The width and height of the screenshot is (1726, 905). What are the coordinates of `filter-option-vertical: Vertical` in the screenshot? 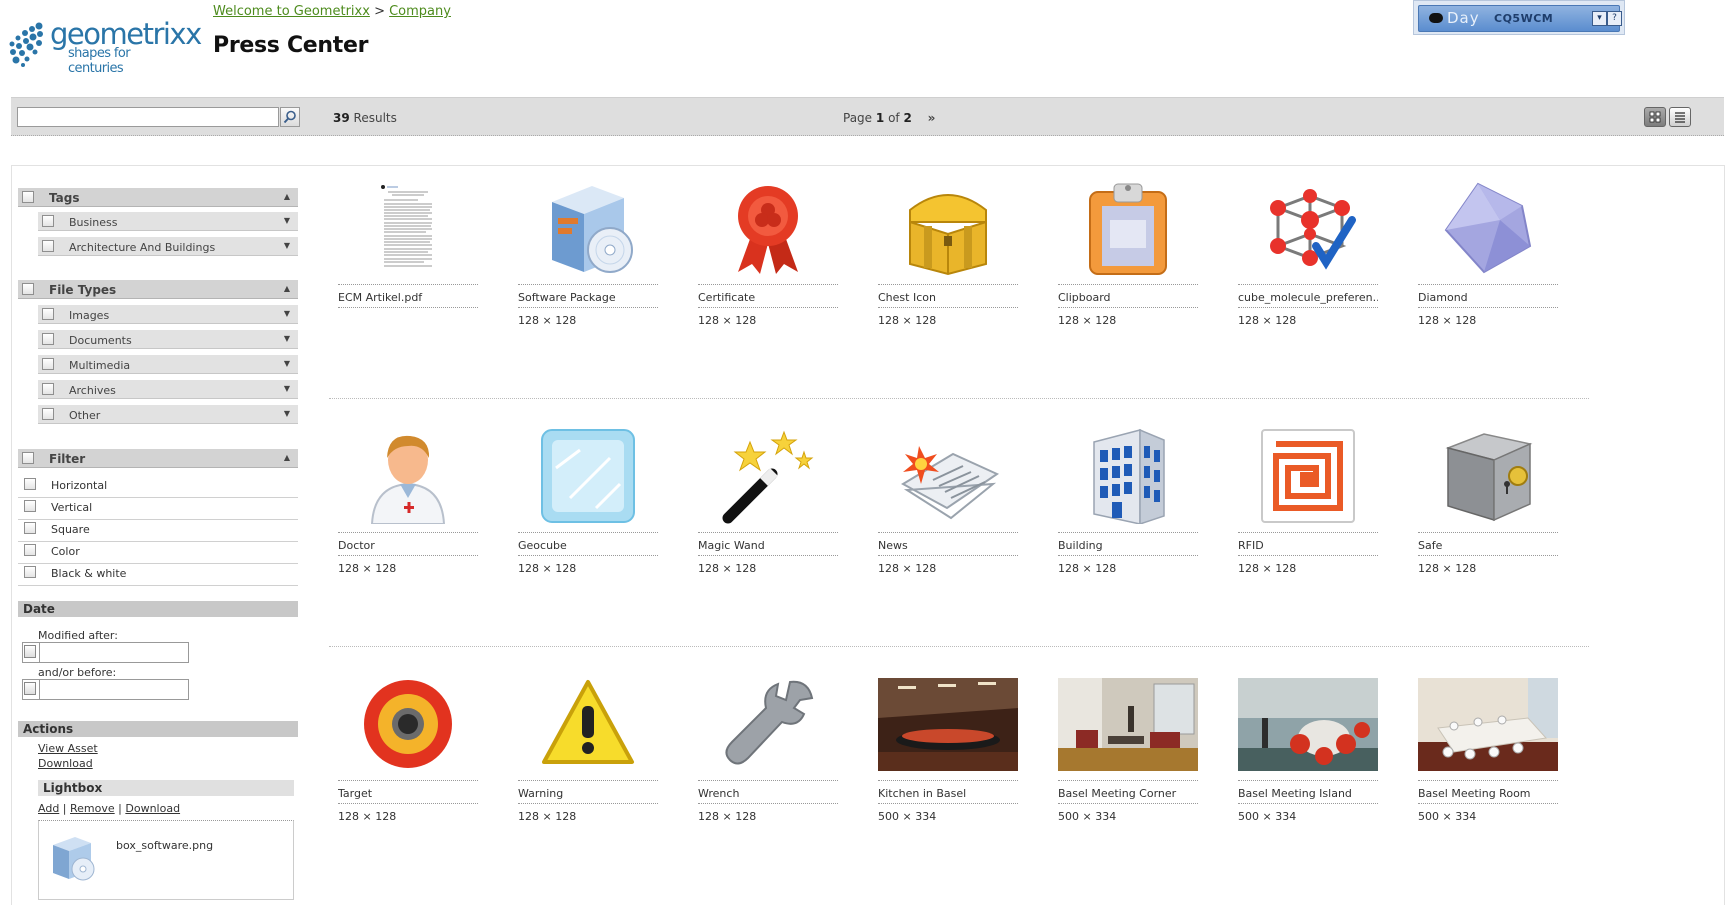 It's located at (158, 509).